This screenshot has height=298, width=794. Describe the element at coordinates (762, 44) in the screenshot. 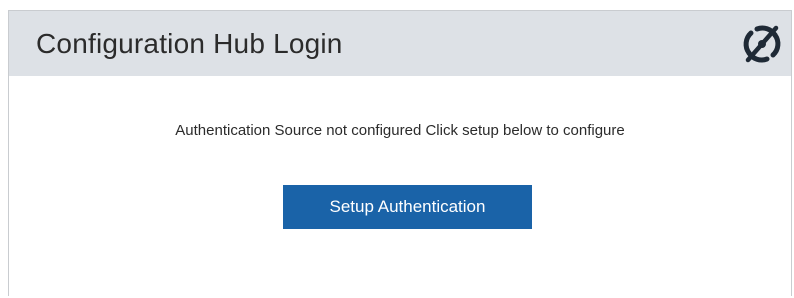

I see `ge-digital-logo-icon` at that location.